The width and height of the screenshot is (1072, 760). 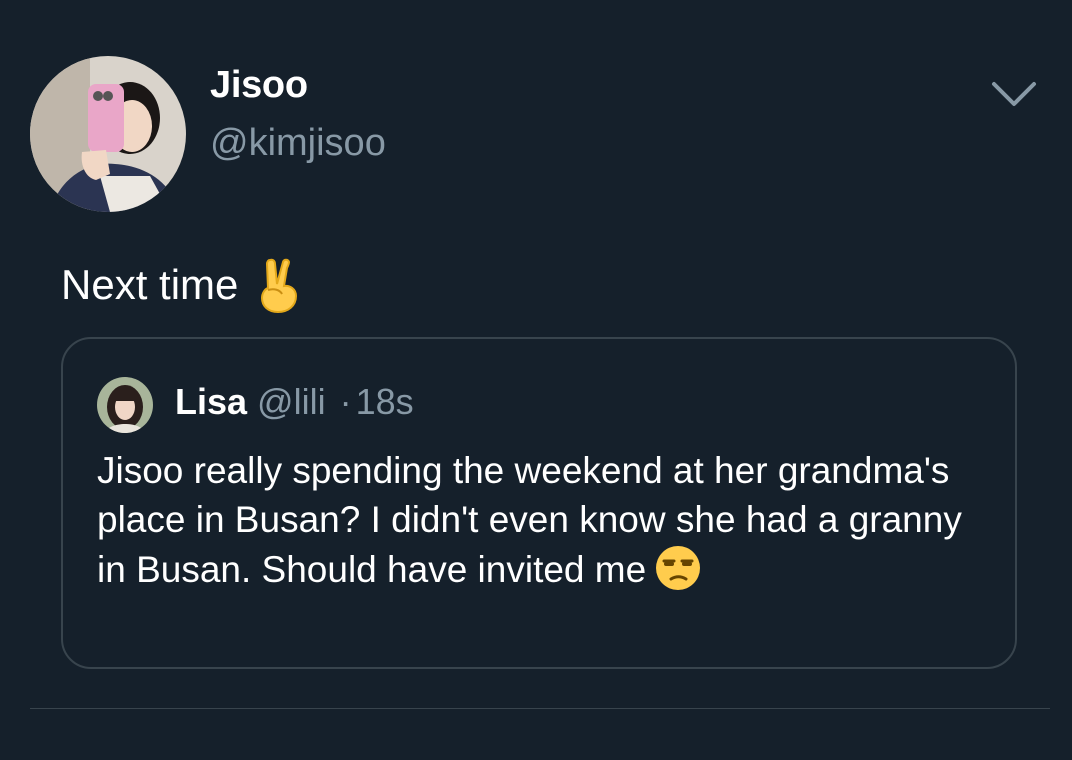 I want to click on tweet-text: Next time, so click(x=150, y=284).